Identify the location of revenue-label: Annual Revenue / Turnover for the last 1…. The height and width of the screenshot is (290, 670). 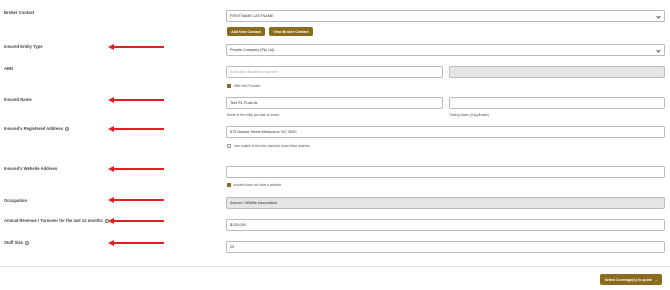
(56, 220).